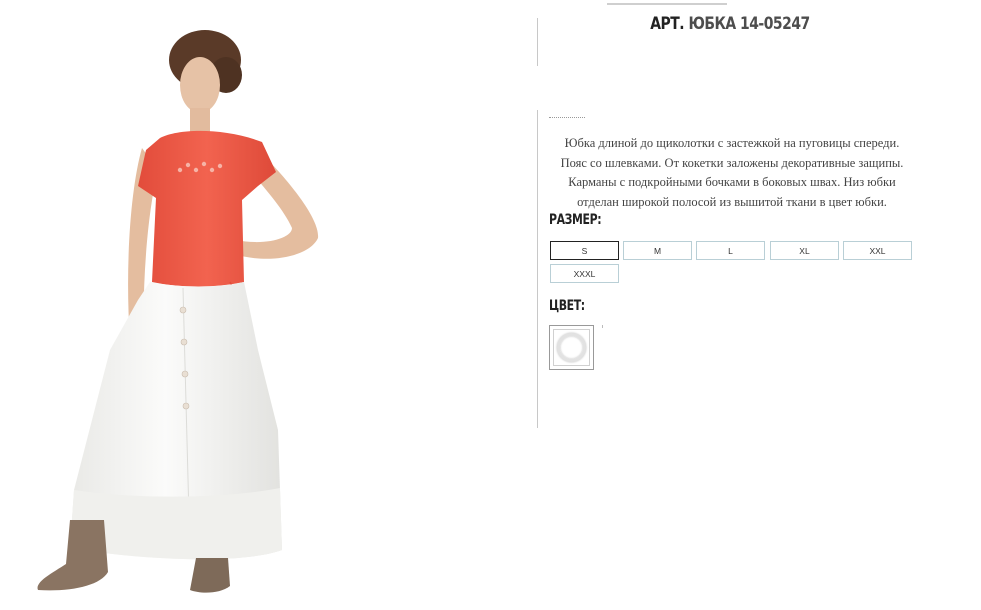 This screenshot has width=981, height=610. I want to click on color-swatch-white, so click(571, 347).